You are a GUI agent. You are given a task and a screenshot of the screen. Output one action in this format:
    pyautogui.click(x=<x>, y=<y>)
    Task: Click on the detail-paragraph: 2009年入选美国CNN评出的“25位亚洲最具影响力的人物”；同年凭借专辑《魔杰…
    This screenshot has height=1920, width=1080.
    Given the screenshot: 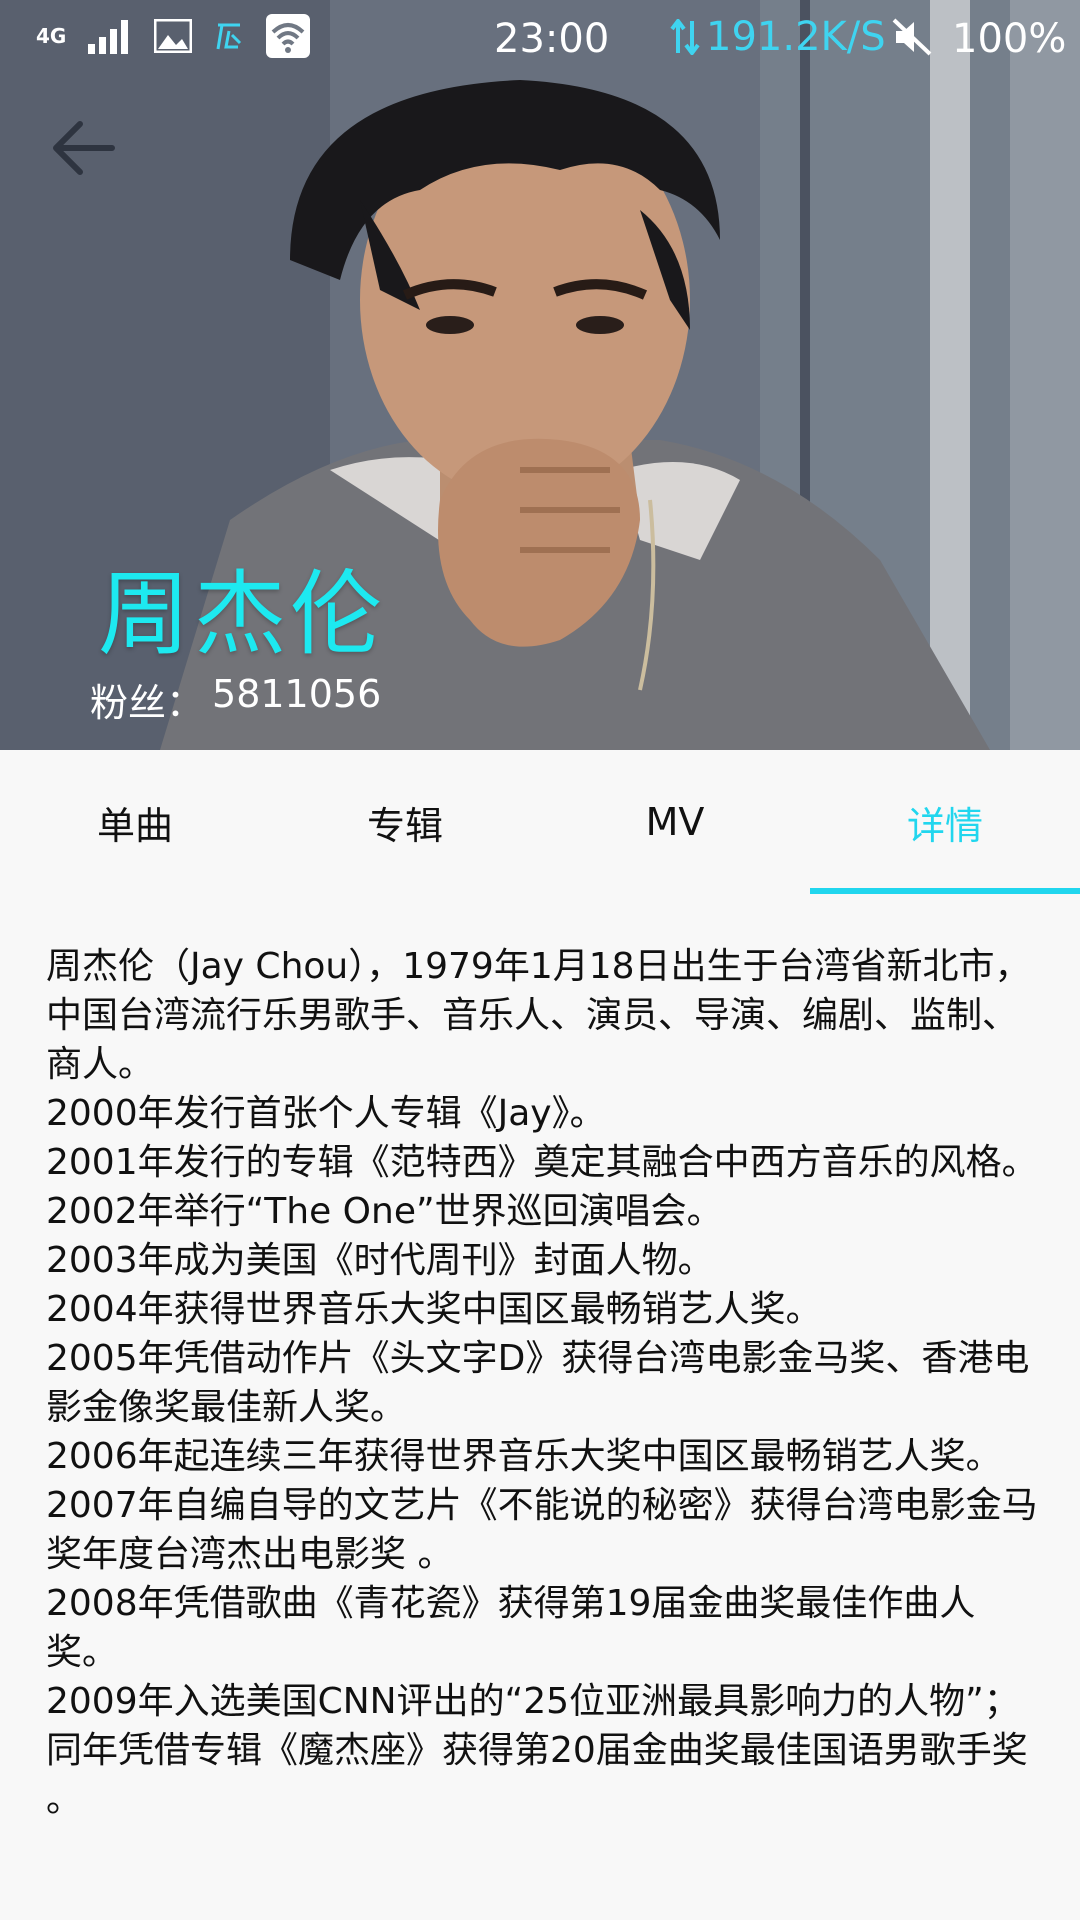 What is the action you would take?
    pyautogui.click(x=537, y=1750)
    